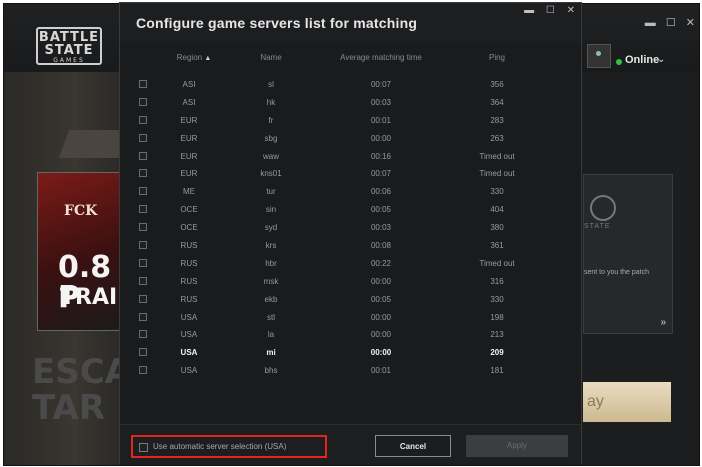  Describe the element at coordinates (81, 399) in the screenshot. I see `game-logo: ESCA TAR` at that location.